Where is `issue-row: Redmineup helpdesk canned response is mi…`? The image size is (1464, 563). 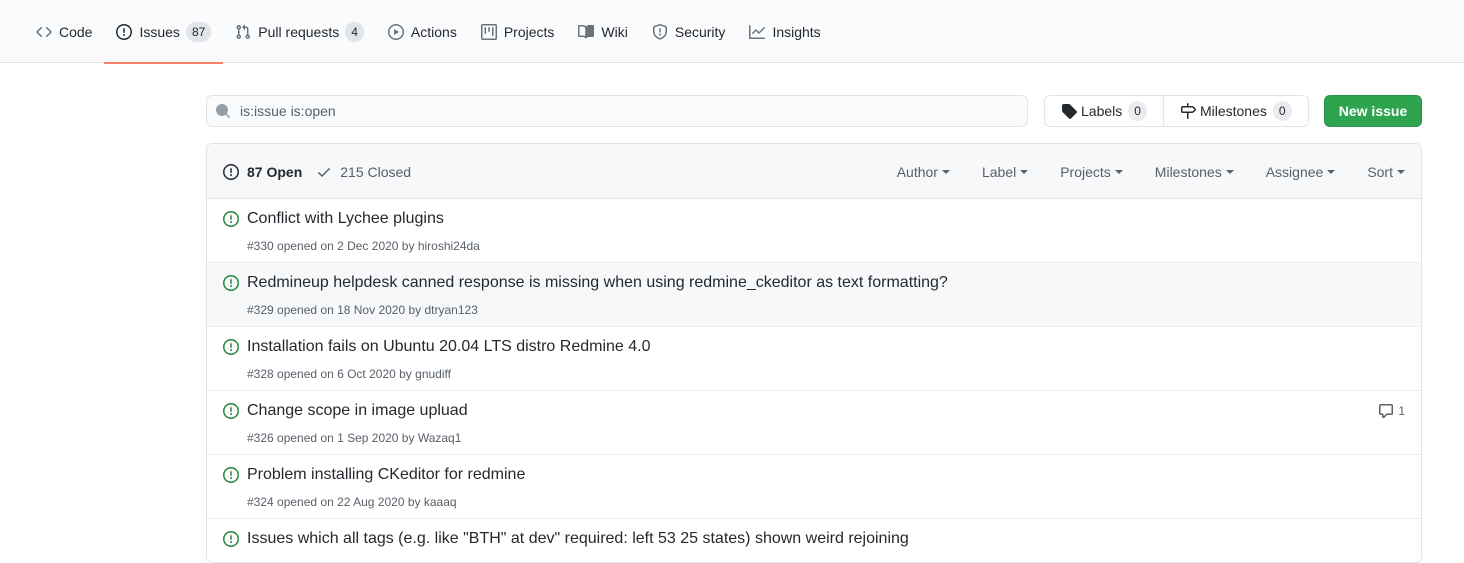
issue-row: Redmineup helpdesk canned response is mi… is located at coordinates (814, 295).